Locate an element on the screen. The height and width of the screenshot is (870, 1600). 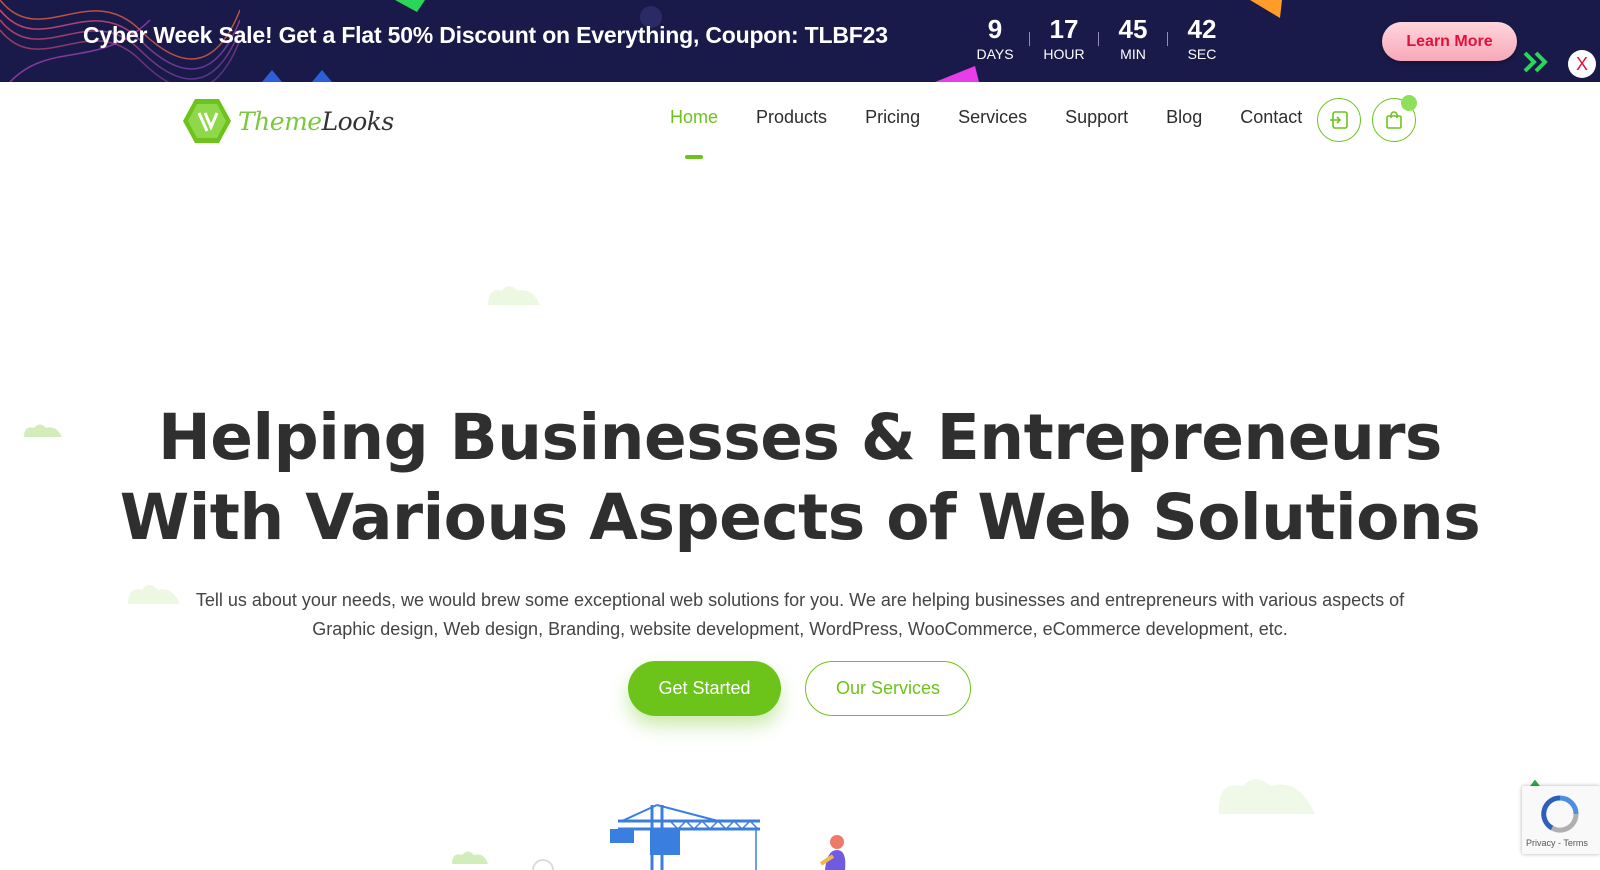
nav-item-blog: Blog is located at coordinates (1184, 117).